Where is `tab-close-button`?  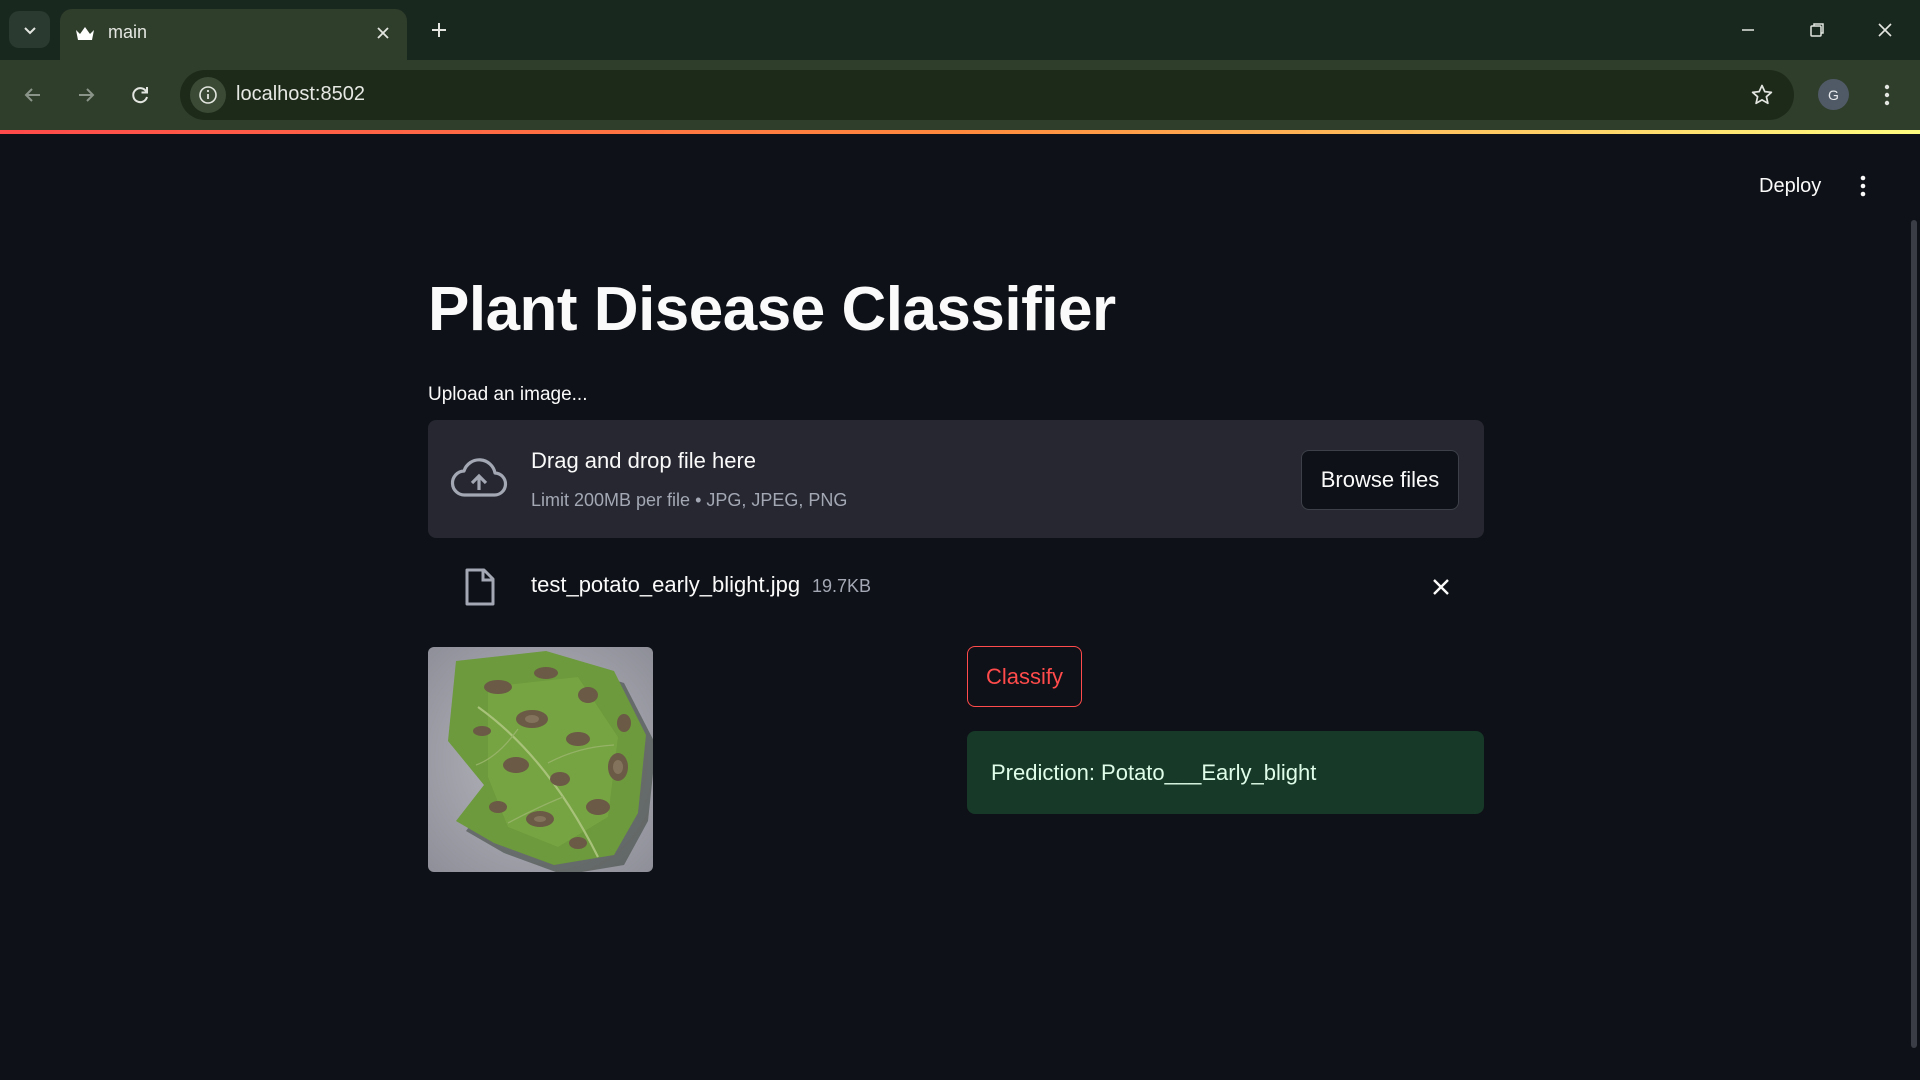 tab-close-button is located at coordinates (383, 33).